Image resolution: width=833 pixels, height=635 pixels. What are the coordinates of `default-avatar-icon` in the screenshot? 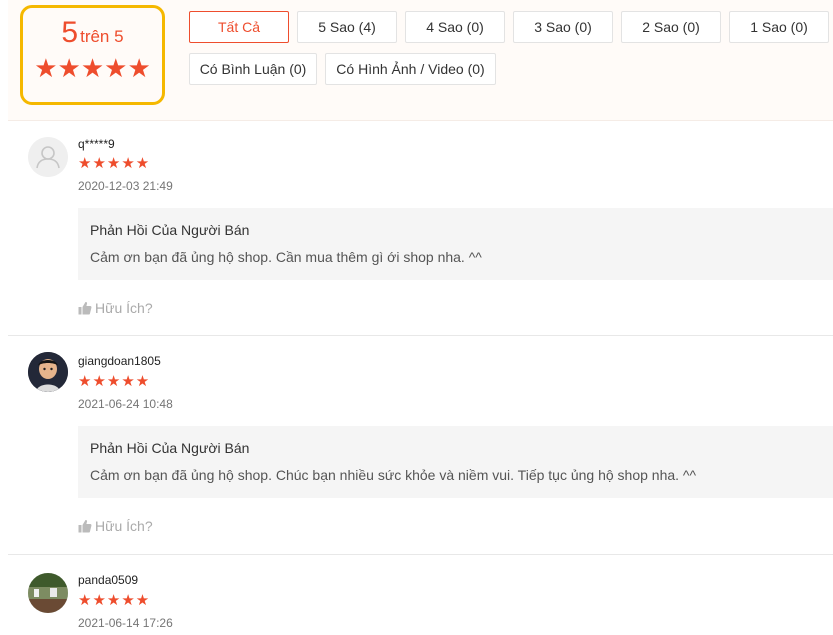 It's located at (48, 157).